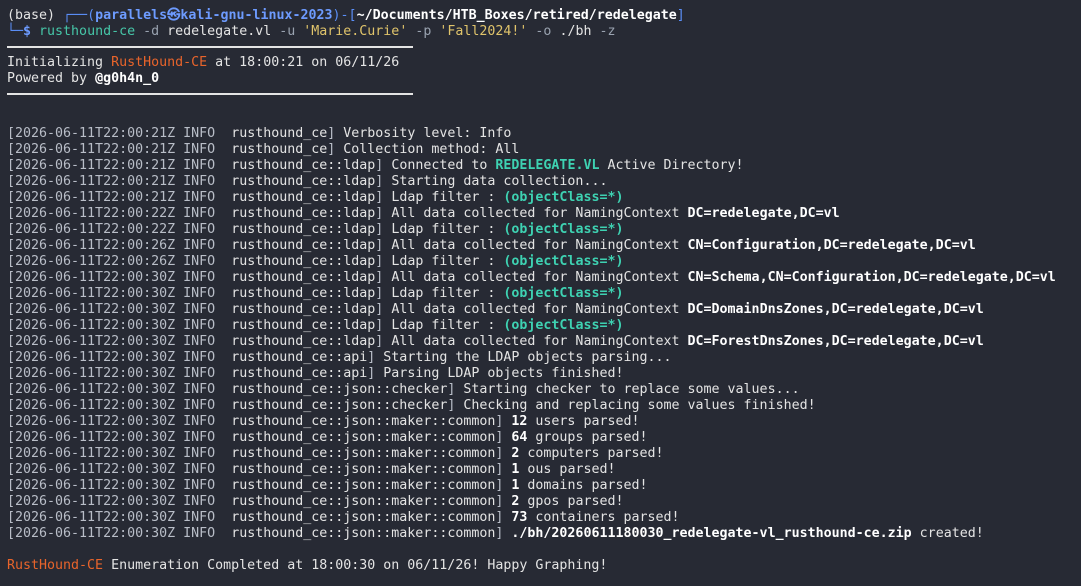 The height and width of the screenshot is (586, 1081). What do you see at coordinates (571, 501) in the screenshot?
I see `log-message: gpos parsed!` at bounding box center [571, 501].